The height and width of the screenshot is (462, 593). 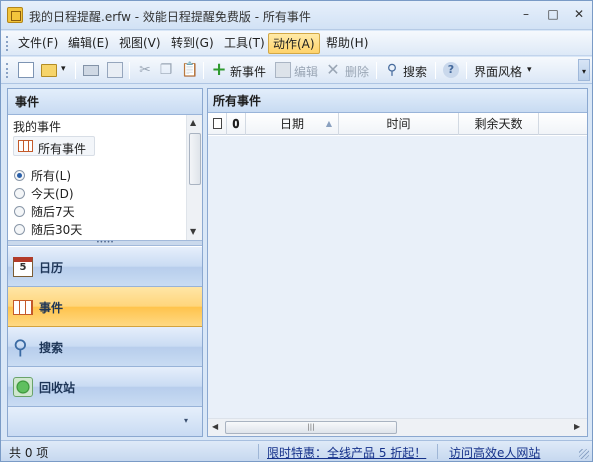 What do you see at coordinates (186, 420) in the screenshot?
I see `chevron-down-icon: ▾` at bounding box center [186, 420].